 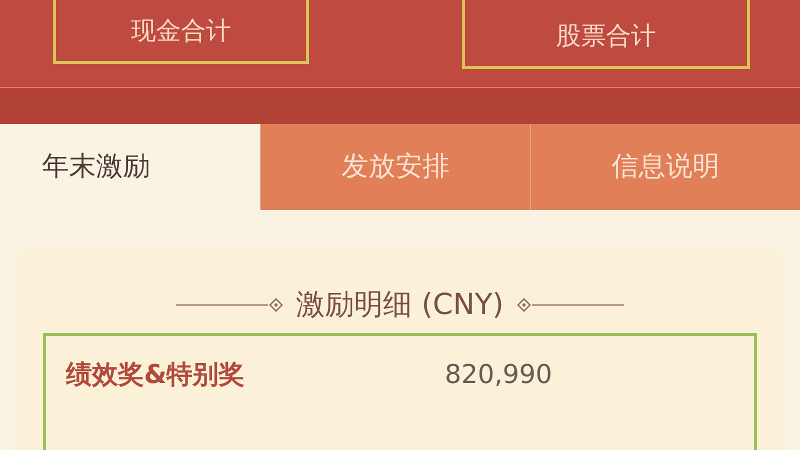 I want to click on detail-title: 激励明细 (CNY), so click(x=400, y=304).